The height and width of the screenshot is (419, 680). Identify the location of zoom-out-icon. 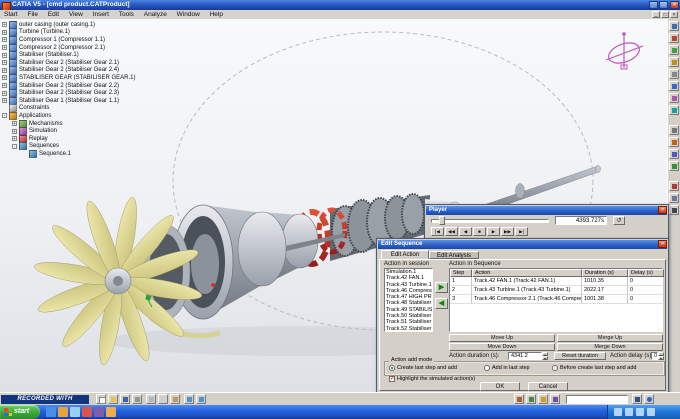
(674, 86).